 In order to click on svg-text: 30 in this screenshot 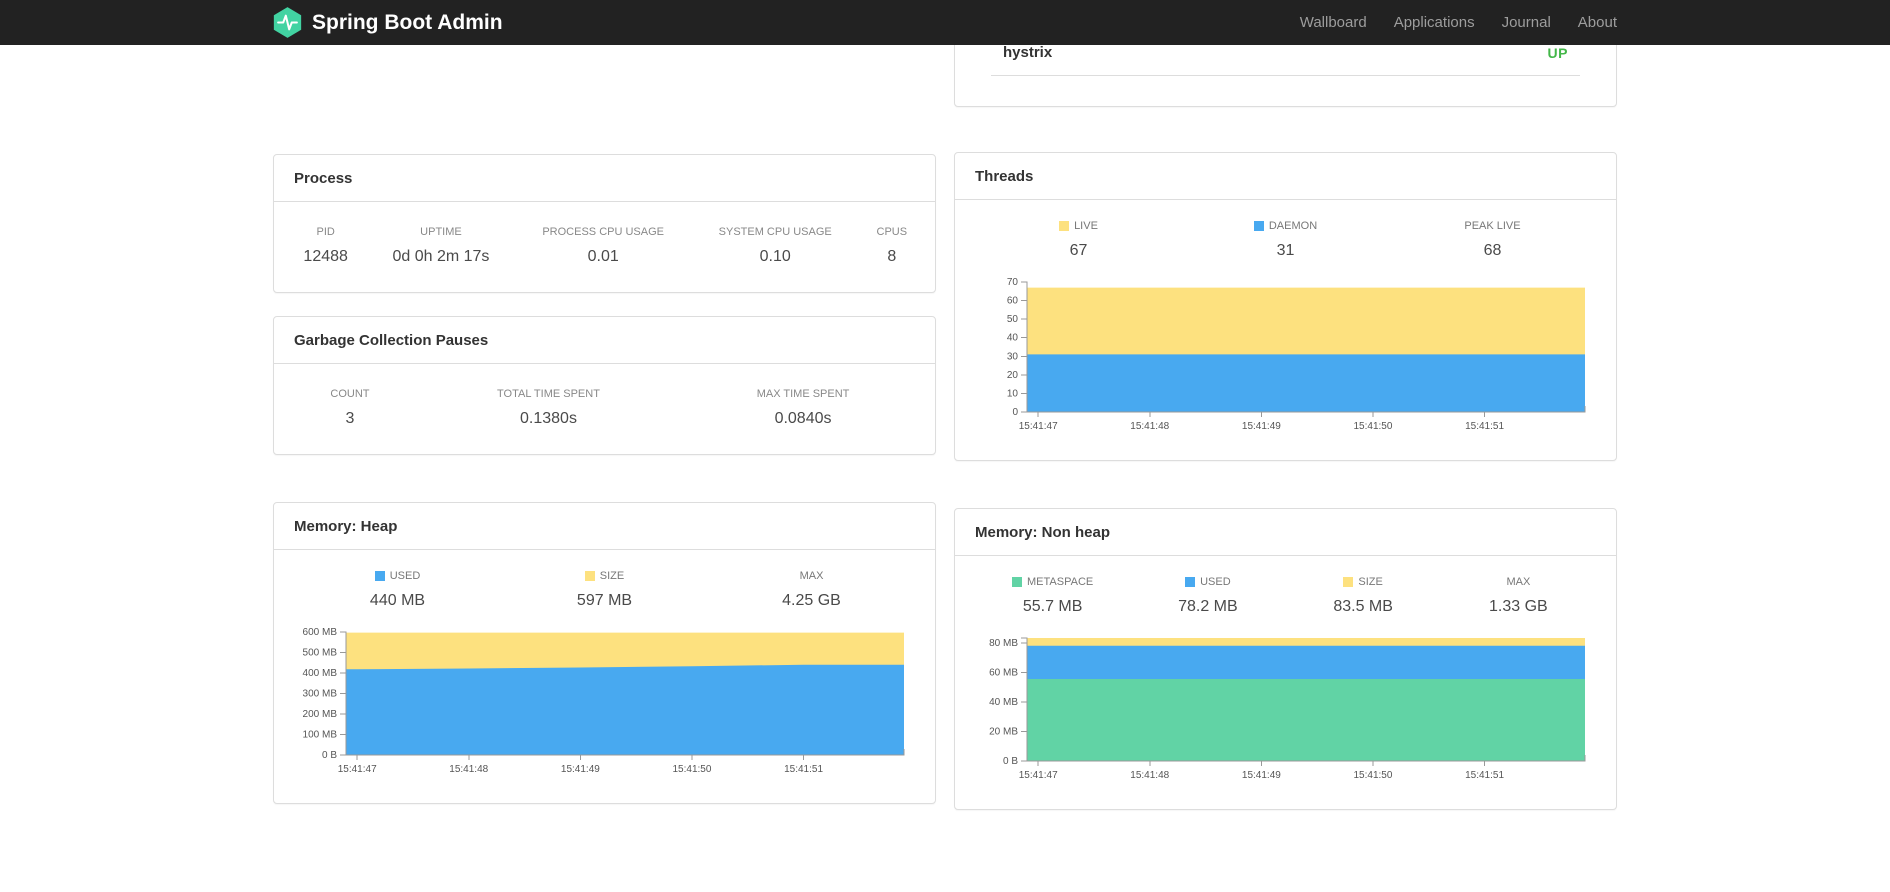, I will do `click(1013, 356)`.